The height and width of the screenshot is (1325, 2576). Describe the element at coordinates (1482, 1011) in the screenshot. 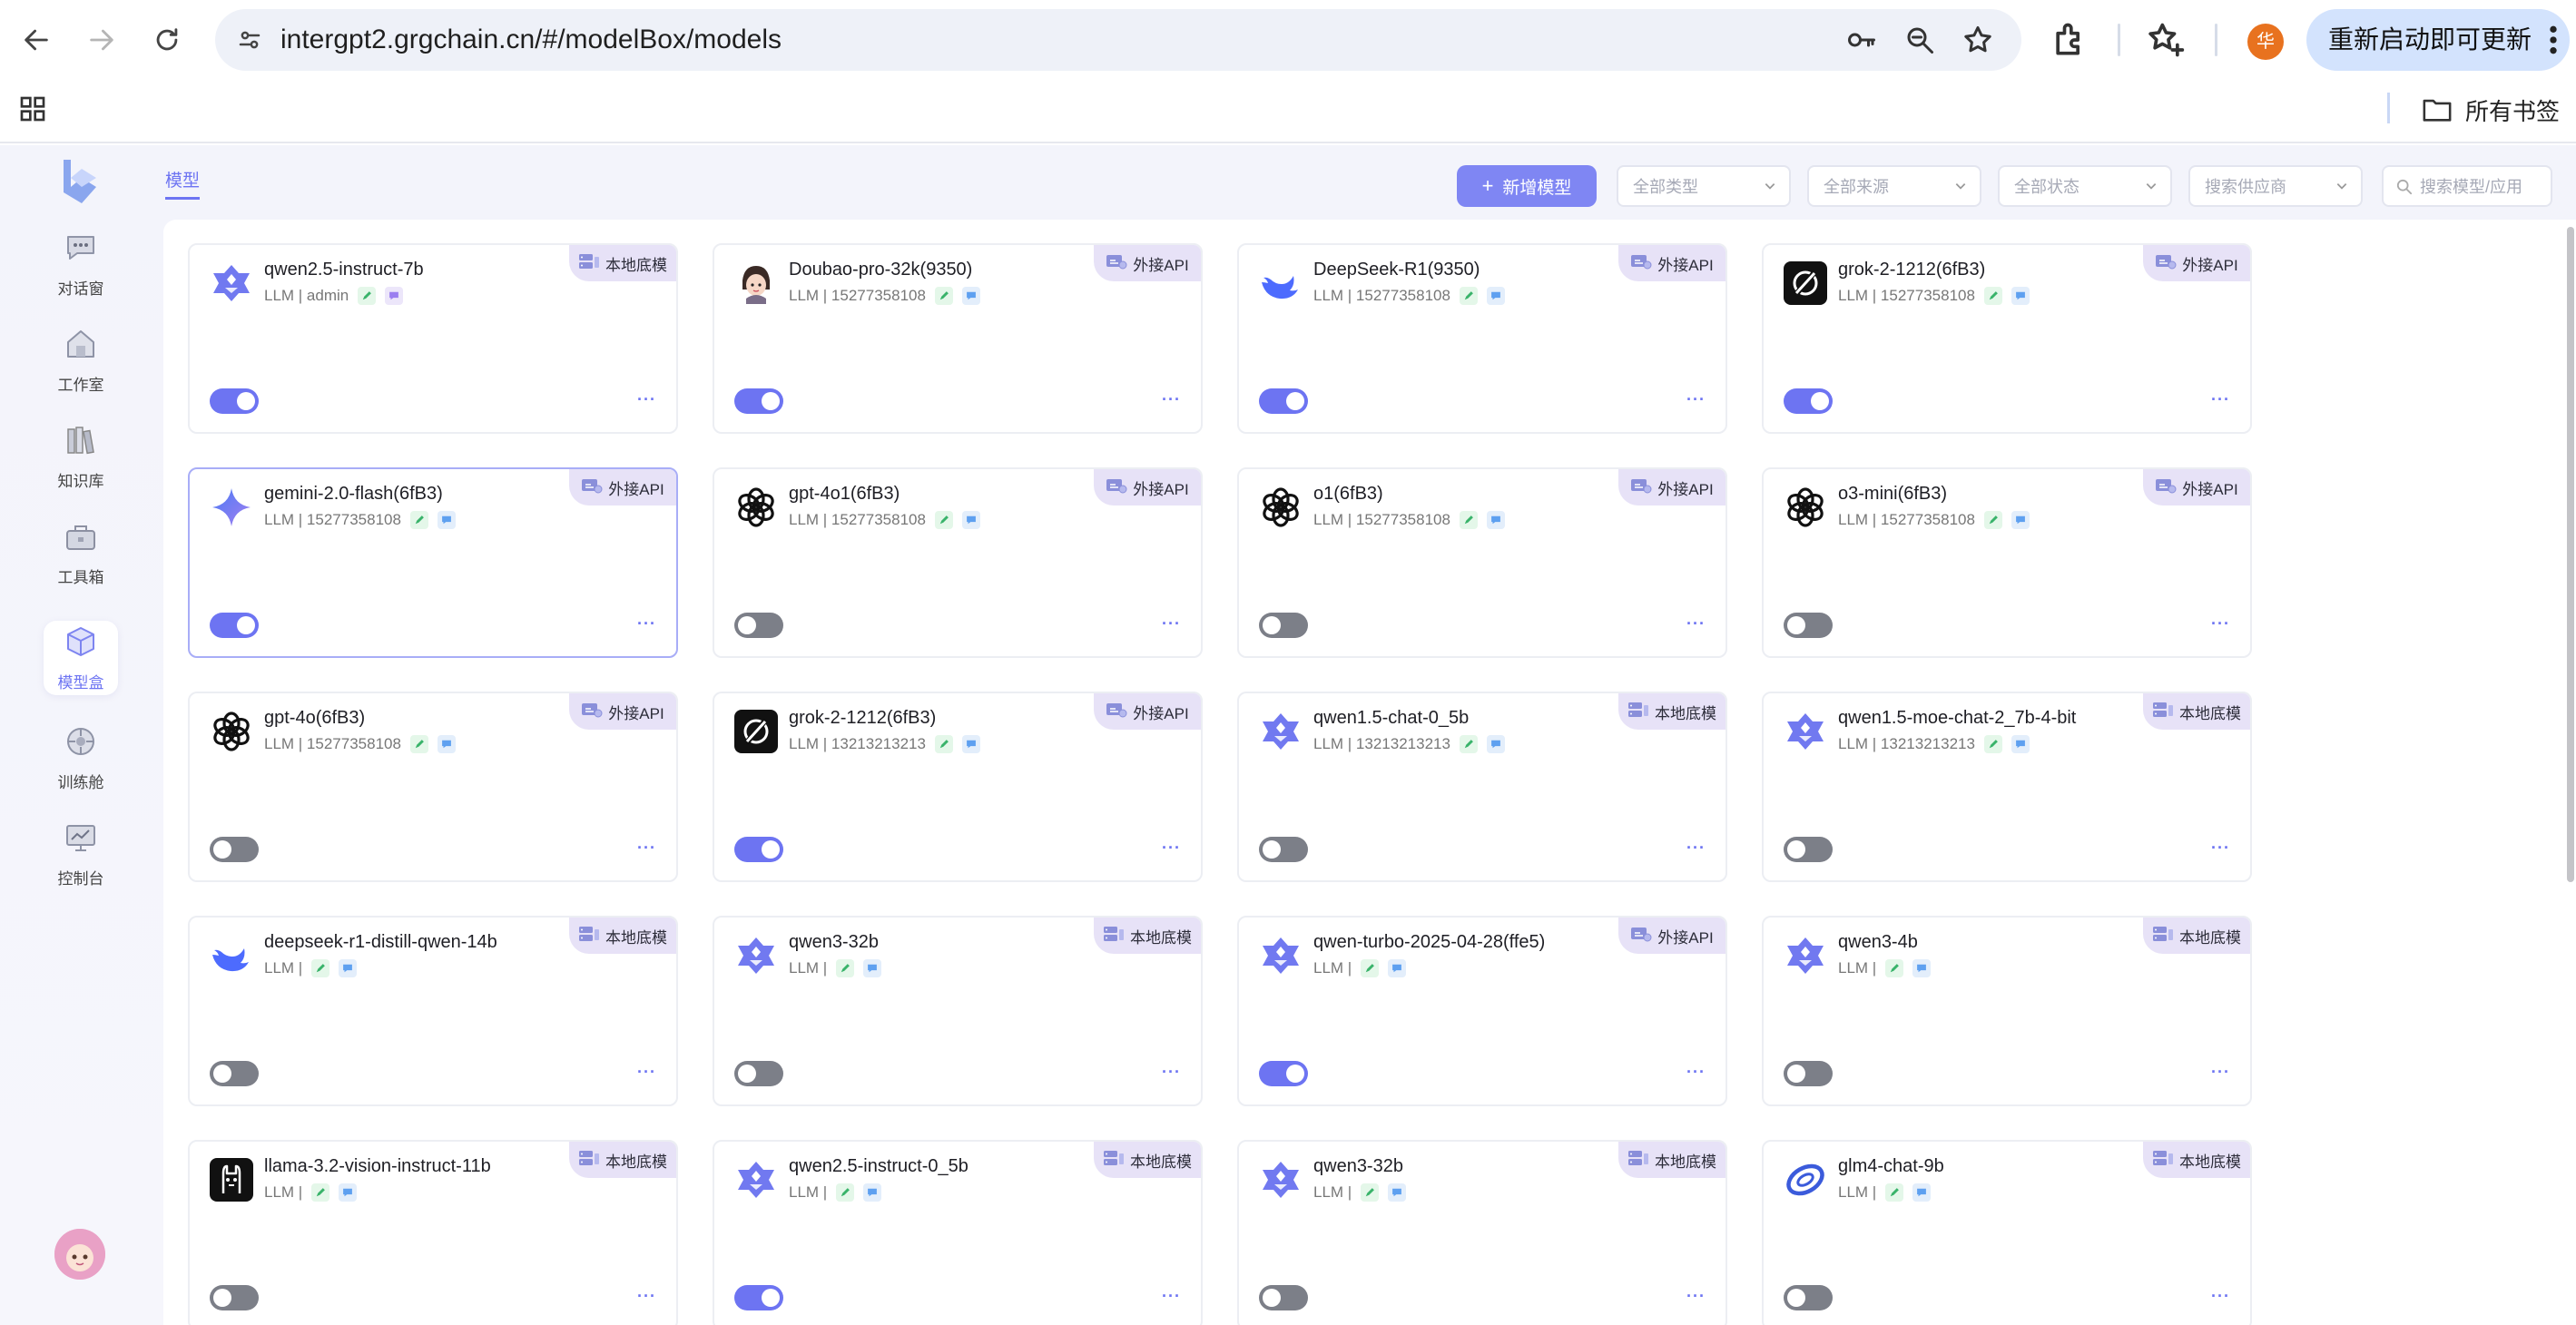

I see `model-card: 外接API qwen-turbo-2025-04-28(ffe5) LLM | ···` at that location.